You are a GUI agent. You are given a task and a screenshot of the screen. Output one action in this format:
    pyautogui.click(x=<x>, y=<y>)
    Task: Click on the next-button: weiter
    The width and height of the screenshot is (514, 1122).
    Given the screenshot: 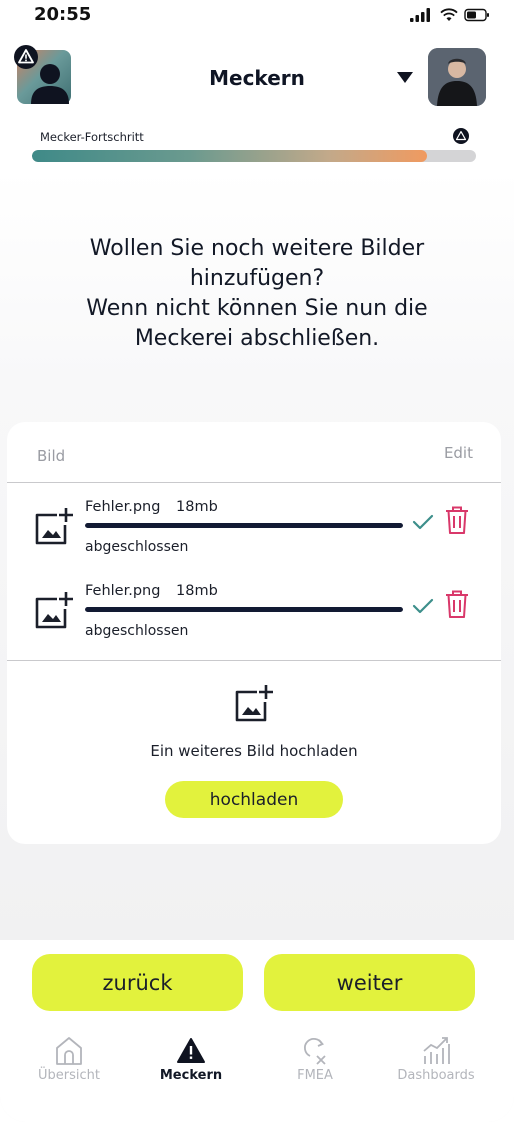 What is the action you would take?
    pyautogui.click(x=369, y=982)
    